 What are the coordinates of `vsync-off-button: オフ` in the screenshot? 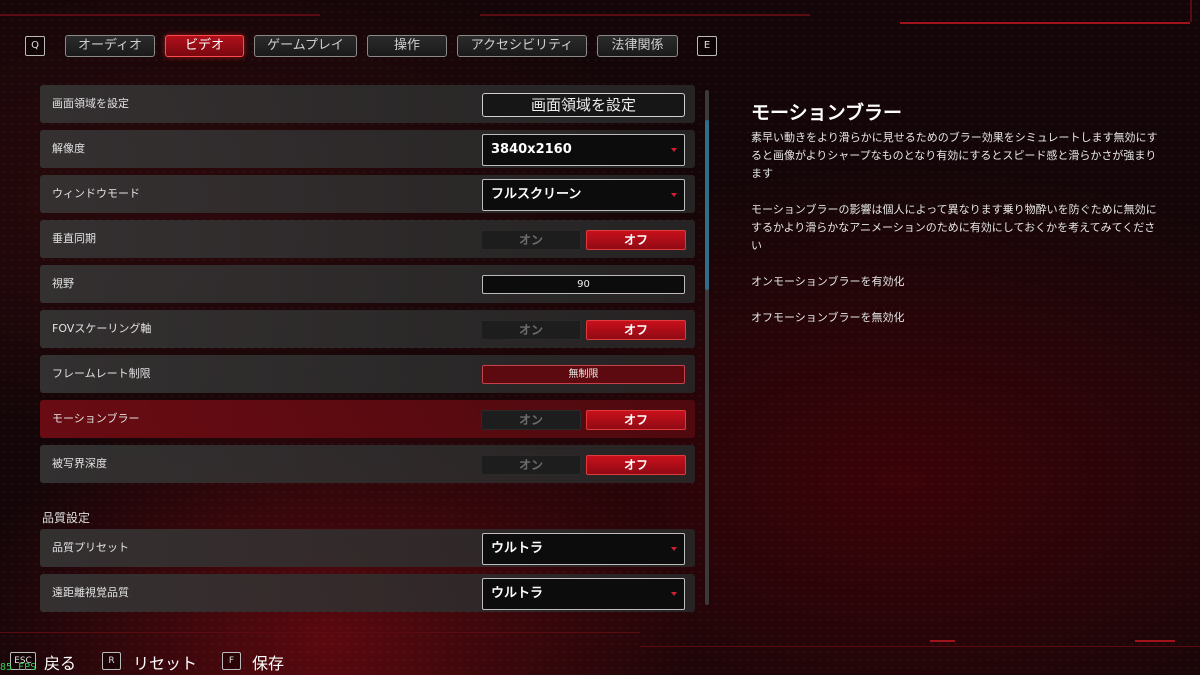 It's located at (636, 240).